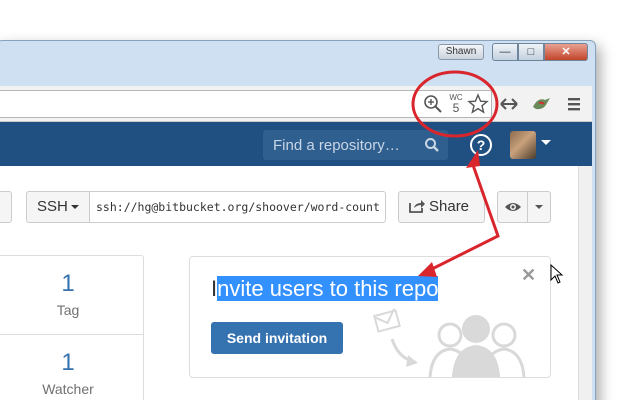 This screenshot has height=400, width=640. I want to click on invite-users-illustration, so click(449, 342).